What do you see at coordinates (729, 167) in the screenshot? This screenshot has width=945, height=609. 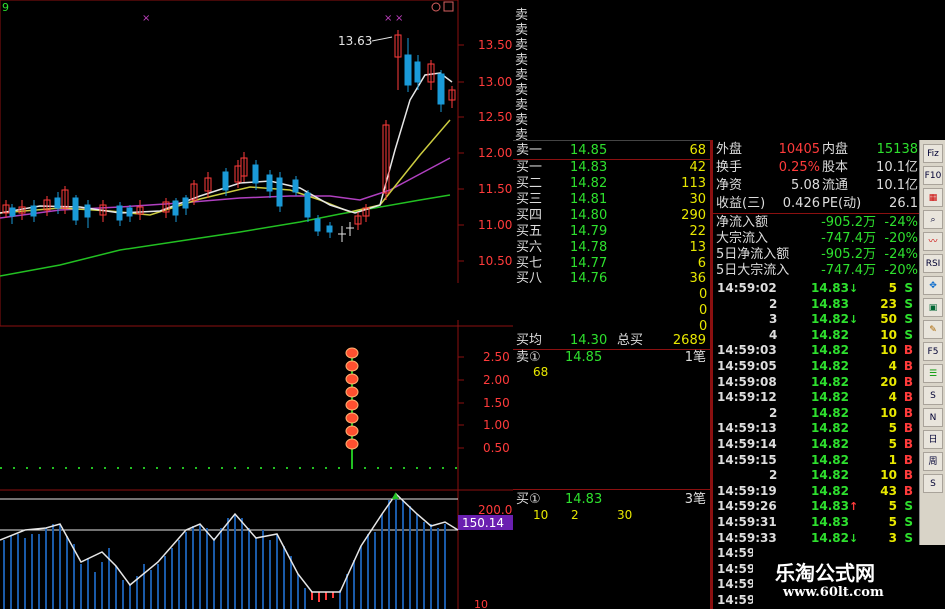 I see `stat-label: 换手` at bounding box center [729, 167].